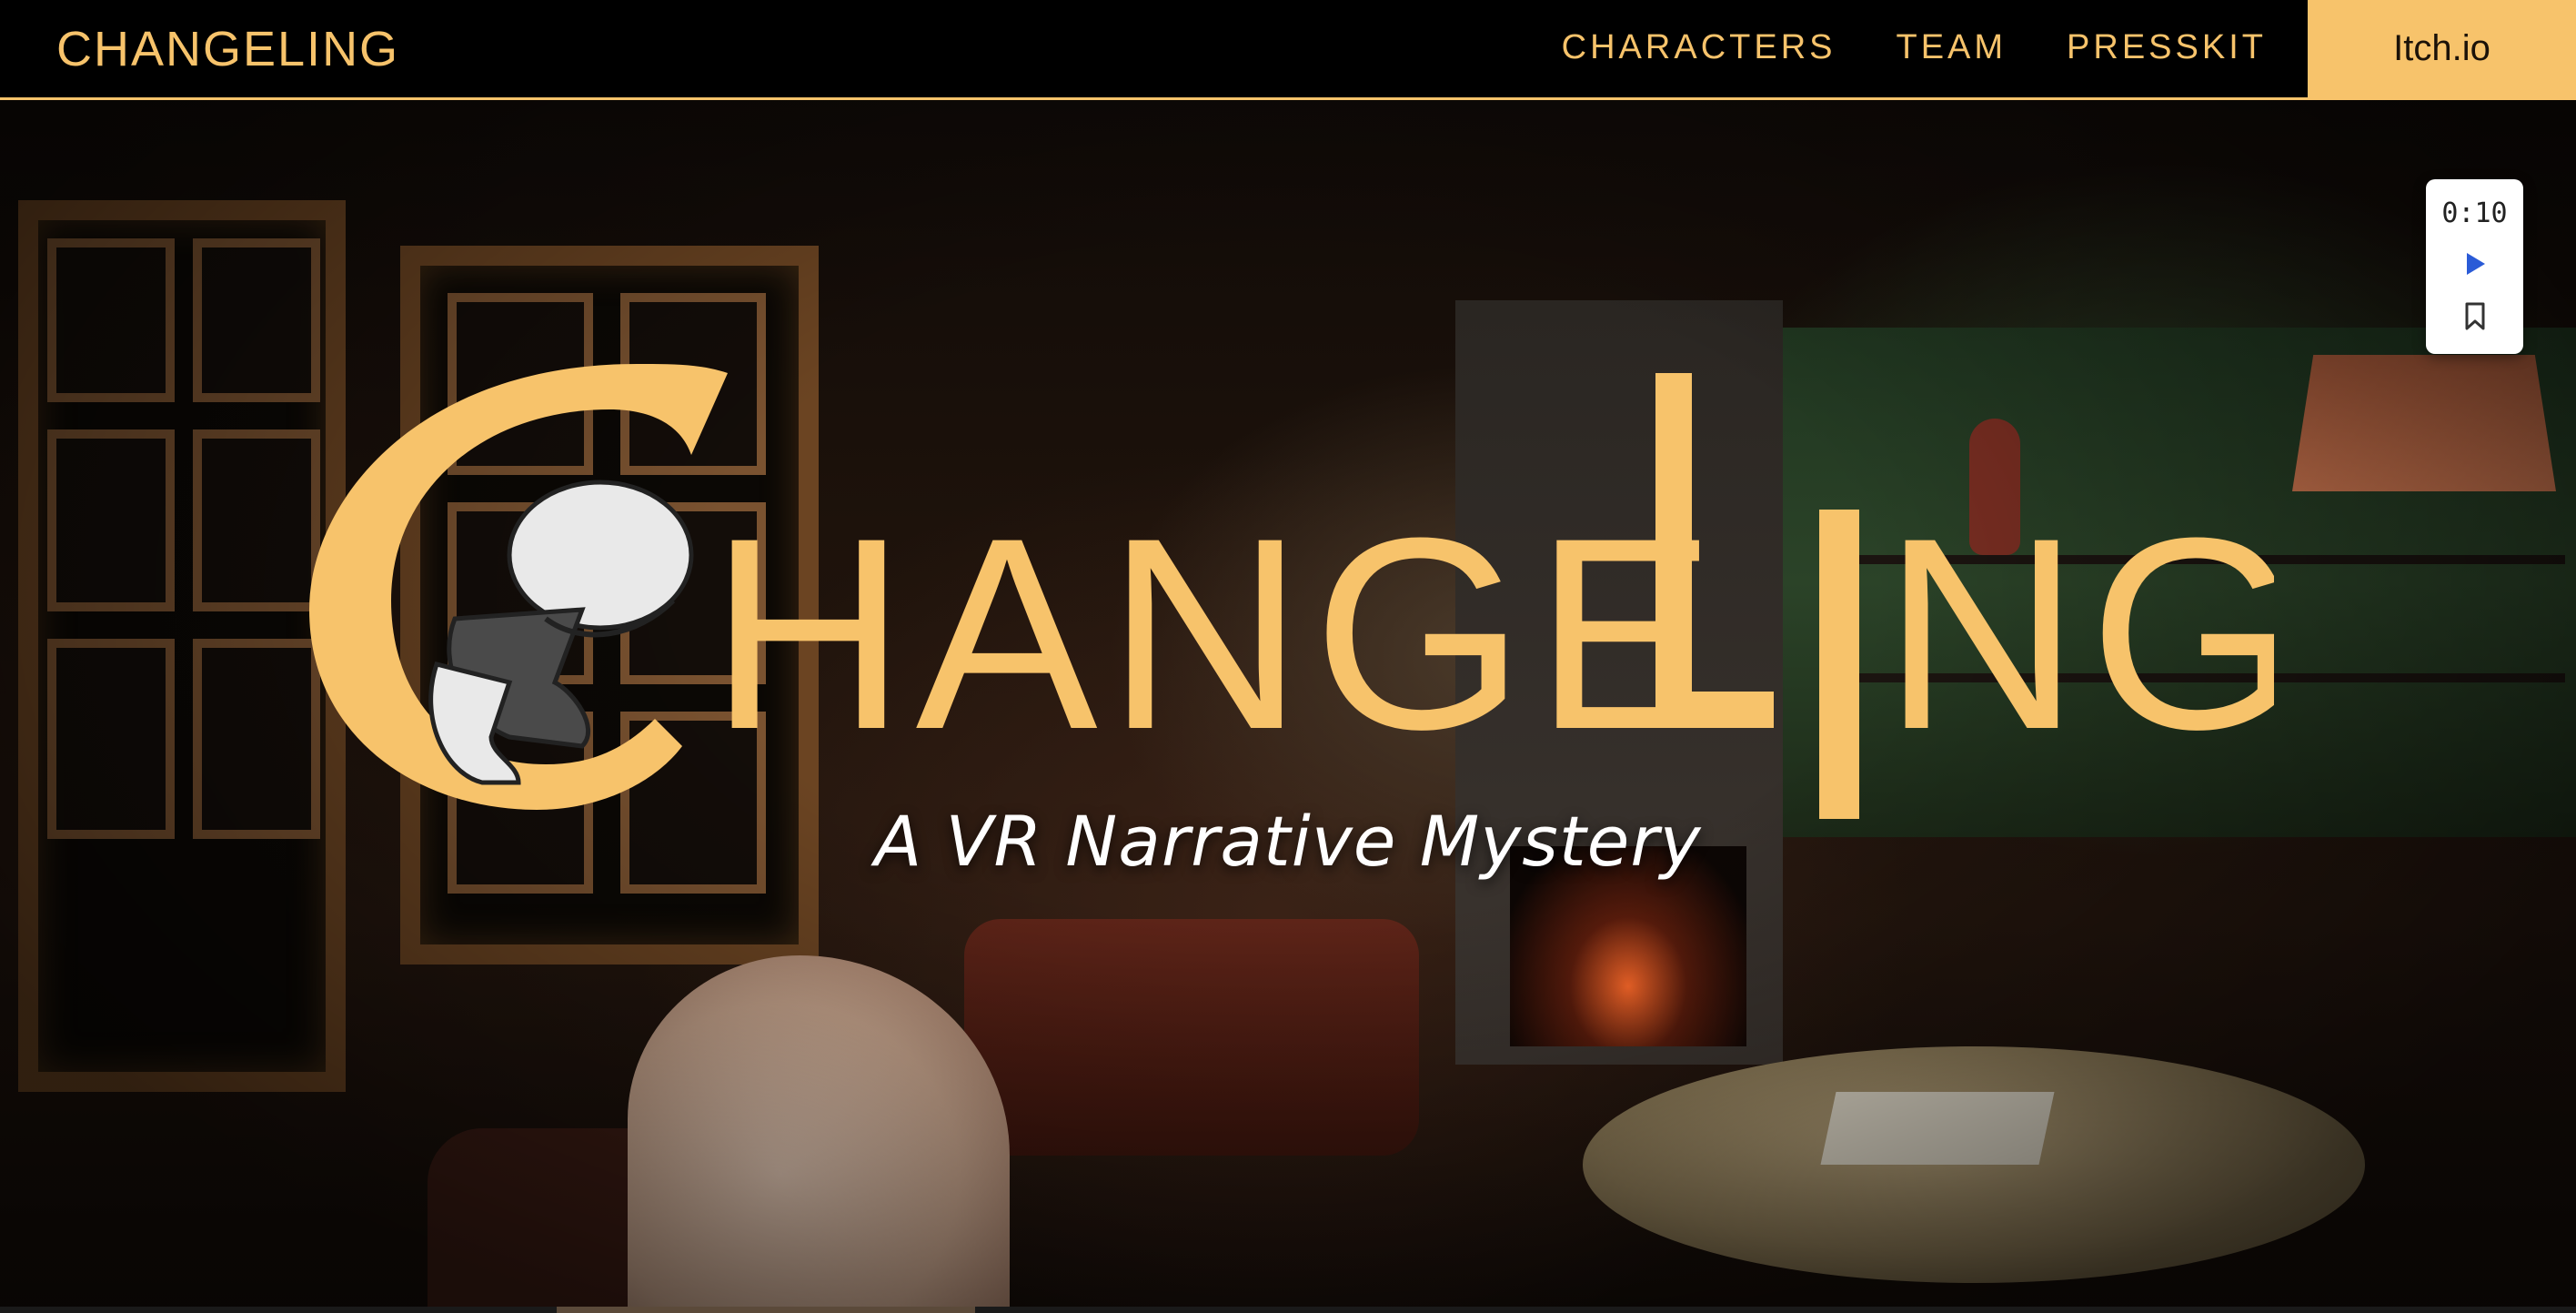  Describe the element at coordinates (2167, 48) in the screenshot. I see `nav-link-presskit: PRESSKIT` at that location.